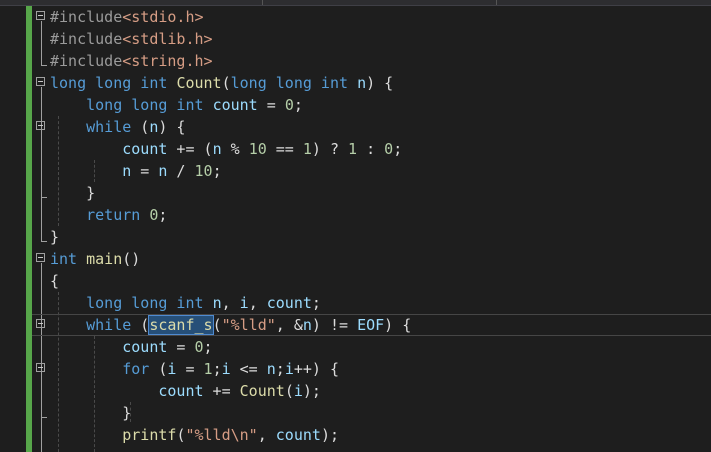  Describe the element at coordinates (371, 105) in the screenshot. I see `code-line: long long int count = 0;` at that location.